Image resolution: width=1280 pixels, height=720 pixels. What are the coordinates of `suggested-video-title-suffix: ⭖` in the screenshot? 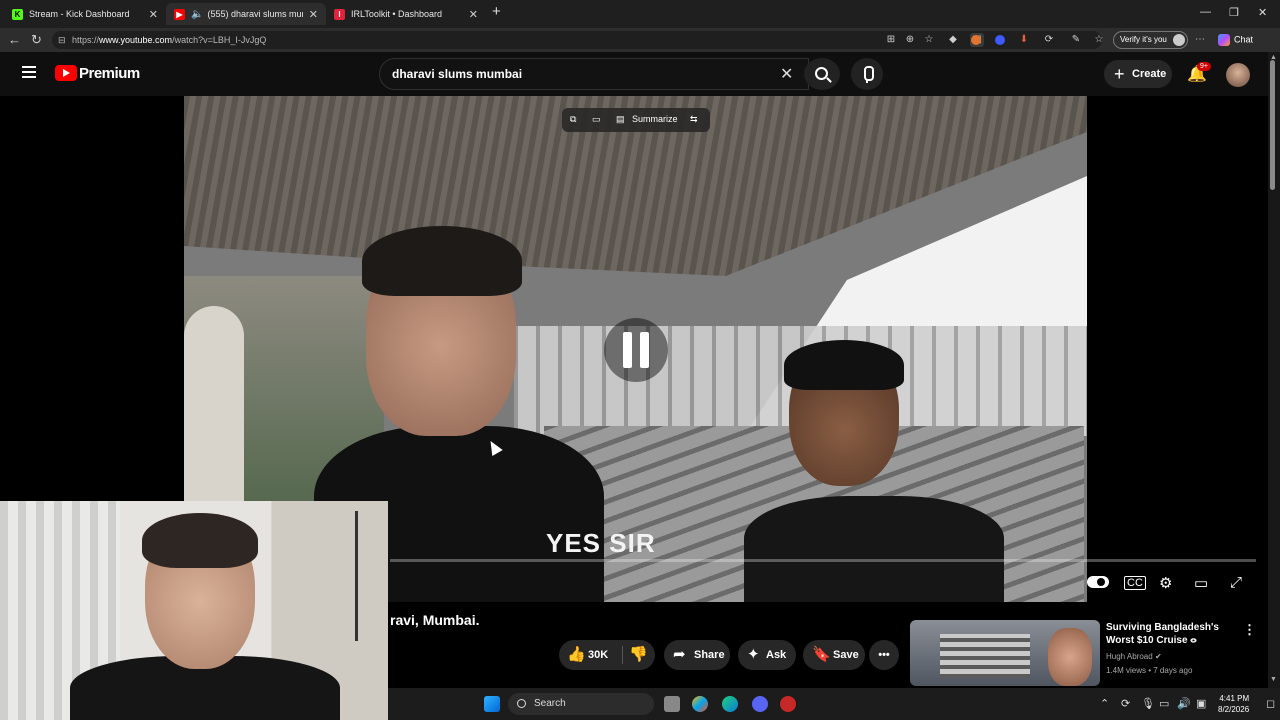 It's located at (1193, 640).